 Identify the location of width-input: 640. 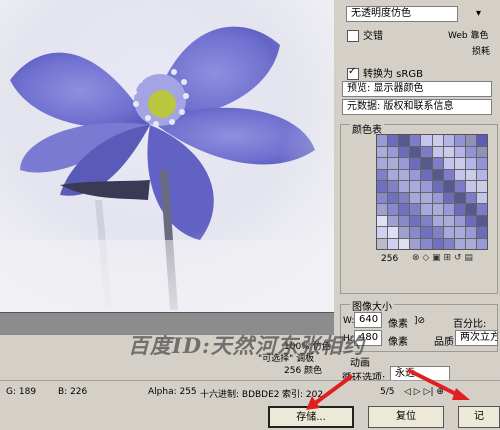
(368, 320).